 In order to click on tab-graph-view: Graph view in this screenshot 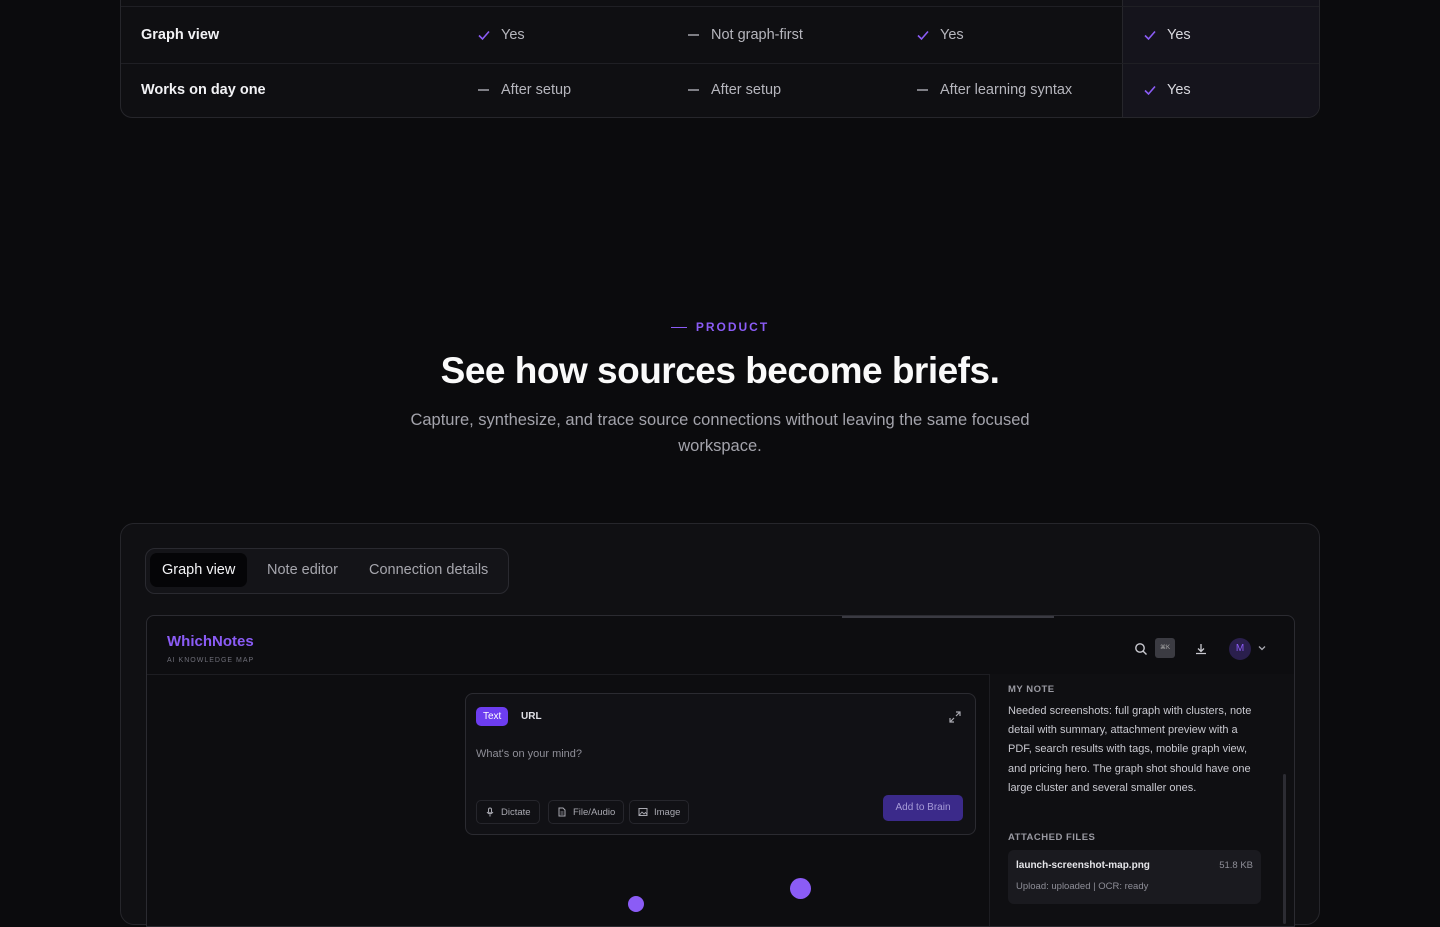, I will do `click(199, 570)`.